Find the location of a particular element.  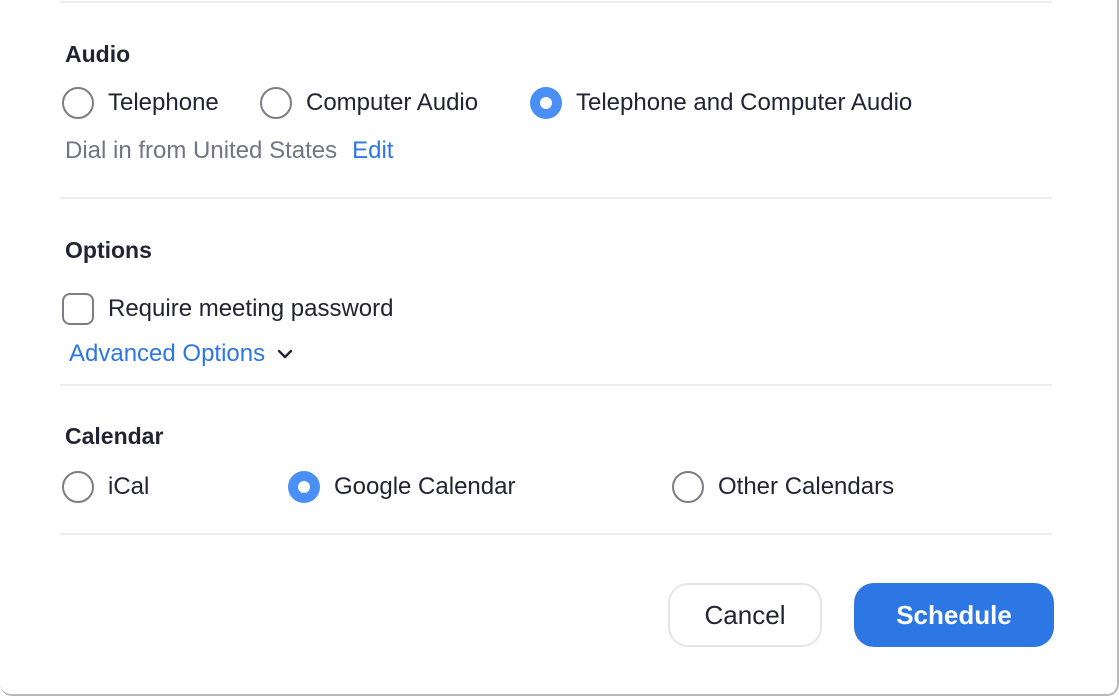

edit-dial-in-link: Edit is located at coordinates (372, 151).